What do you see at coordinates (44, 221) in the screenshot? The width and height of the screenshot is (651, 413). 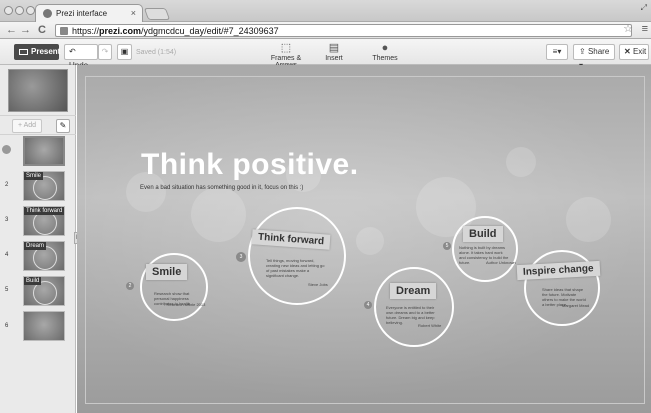 I see `path-thumbnail-3: Think forward` at bounding box center [44, 221].